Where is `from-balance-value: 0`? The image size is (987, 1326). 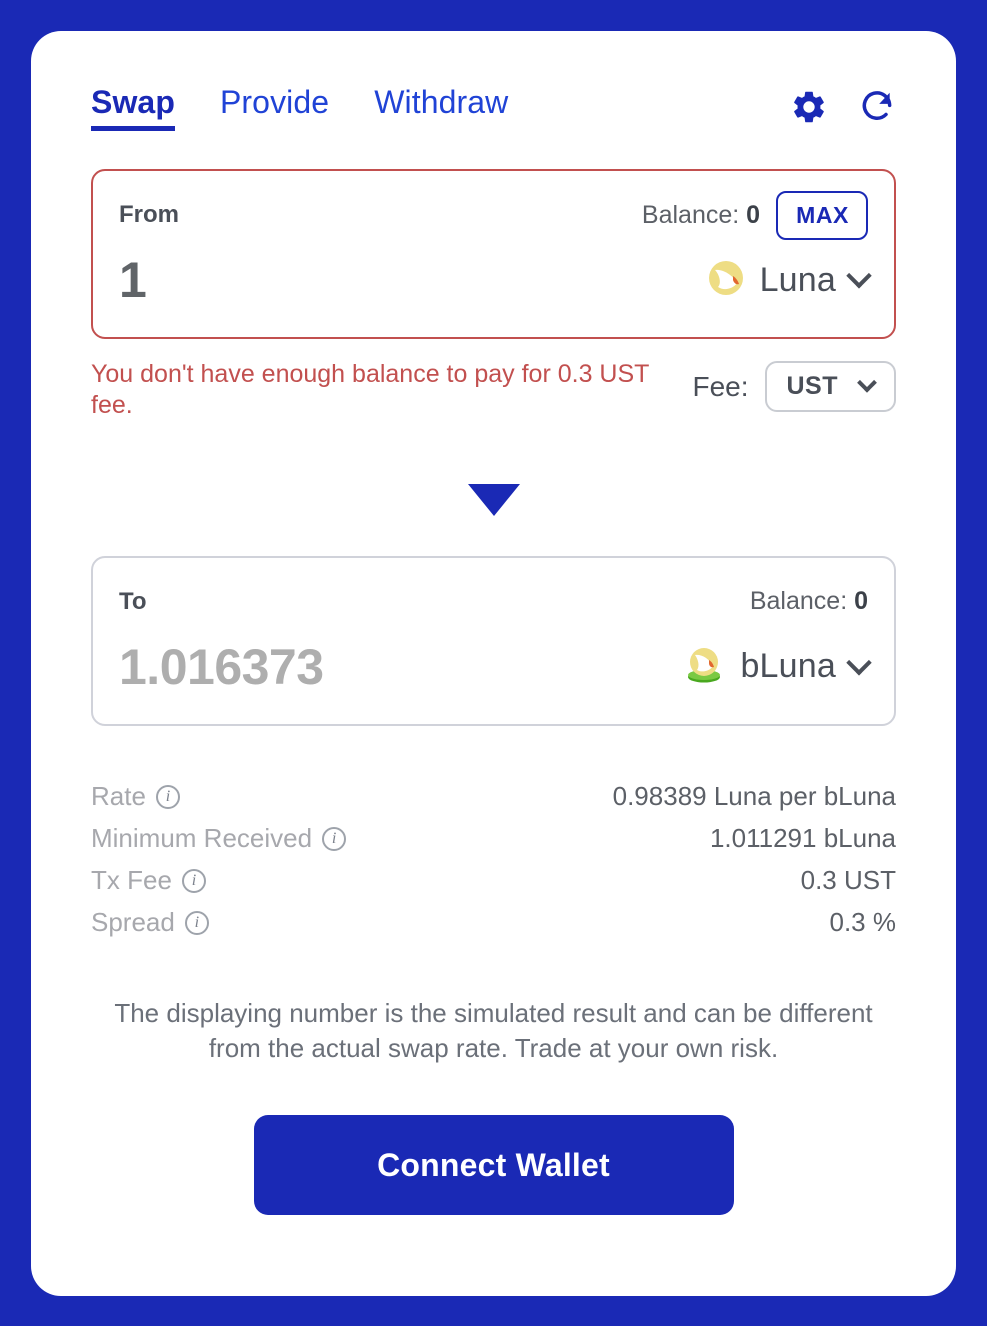 from-balance-value: 0 is located at coordinates (753, 214).